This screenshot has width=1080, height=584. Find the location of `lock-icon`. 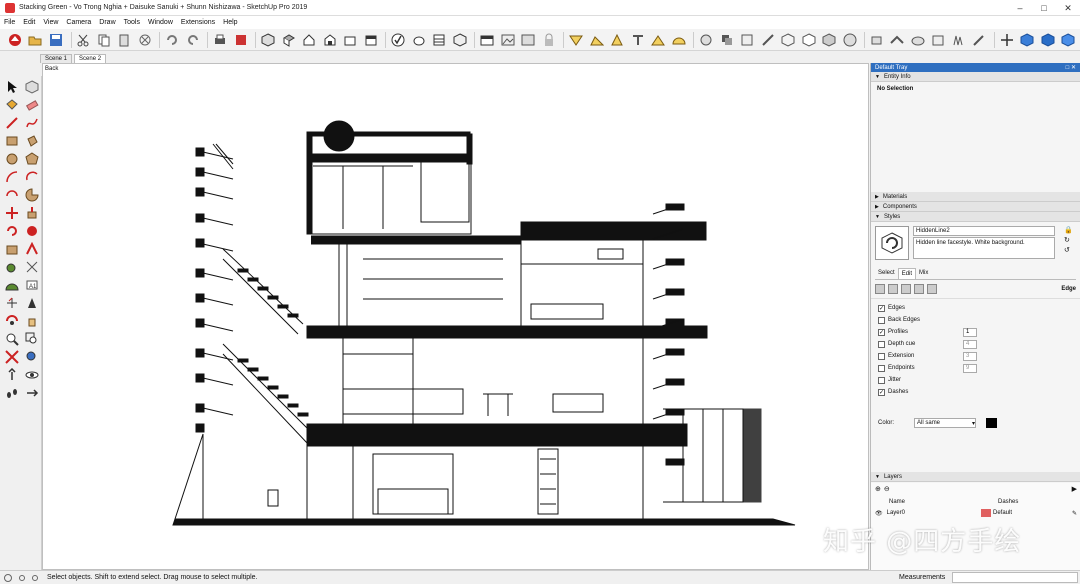

lock-icon is located at coordinates (549, 40).